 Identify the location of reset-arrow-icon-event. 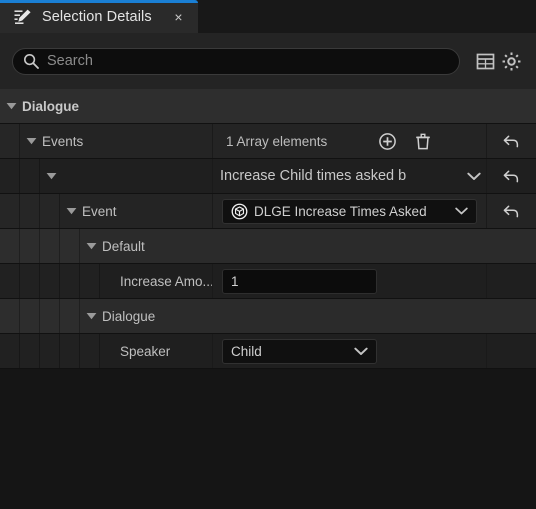
(511, 211).